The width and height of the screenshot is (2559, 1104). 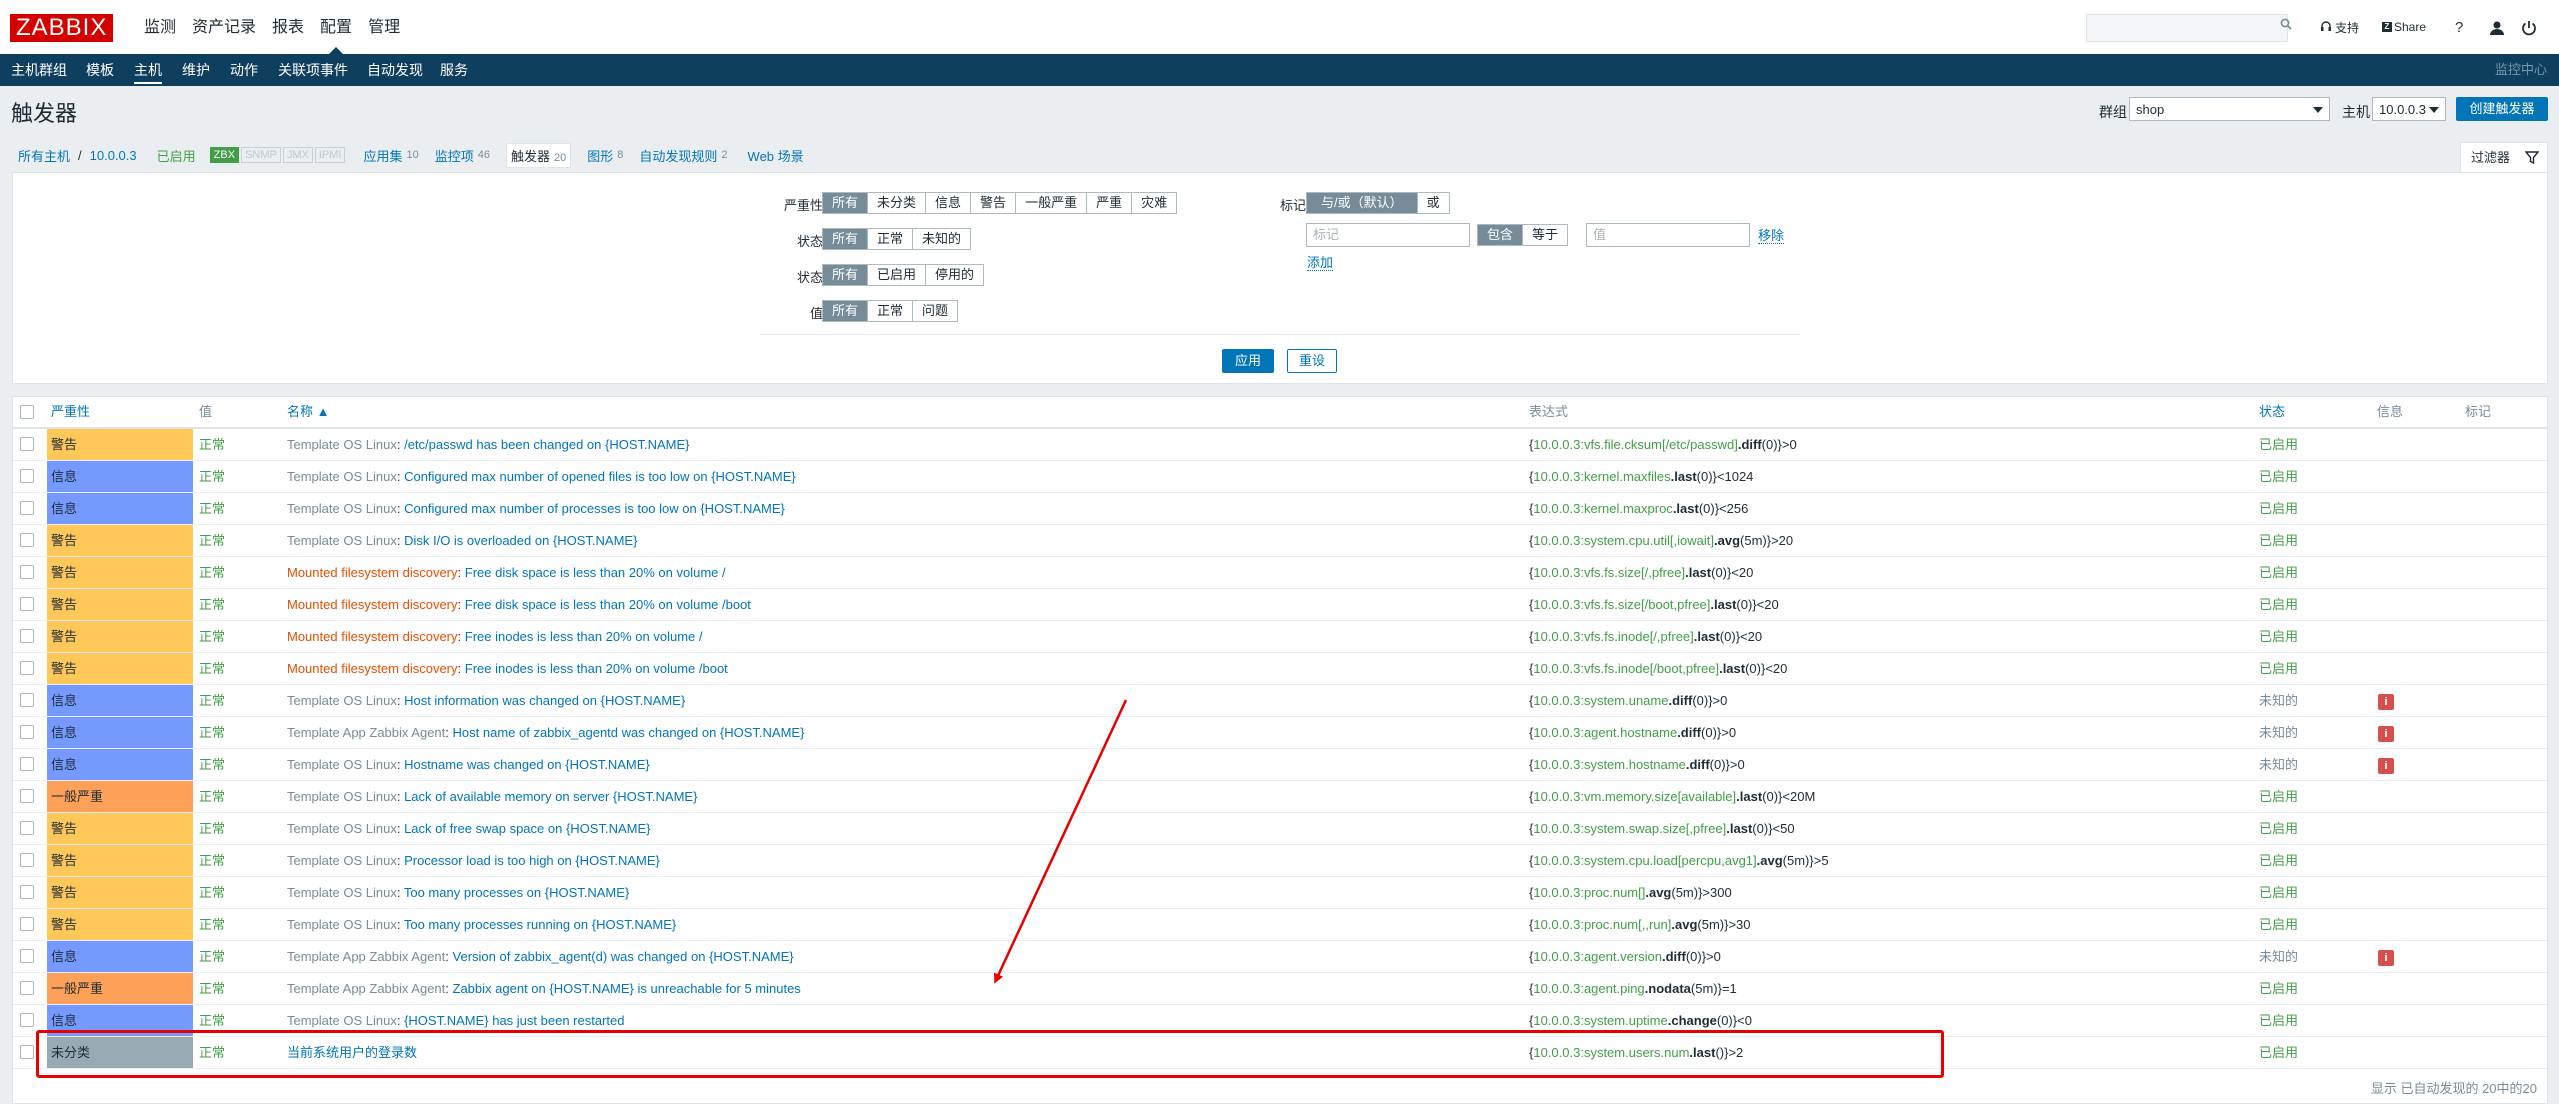 What do you see at coordinates (1613, 636) in the screenshot?
I see `expression-item-link: 10.0.0.3:vfs.fs.inode[/,pfree]` at bounding box center [1613, 636].